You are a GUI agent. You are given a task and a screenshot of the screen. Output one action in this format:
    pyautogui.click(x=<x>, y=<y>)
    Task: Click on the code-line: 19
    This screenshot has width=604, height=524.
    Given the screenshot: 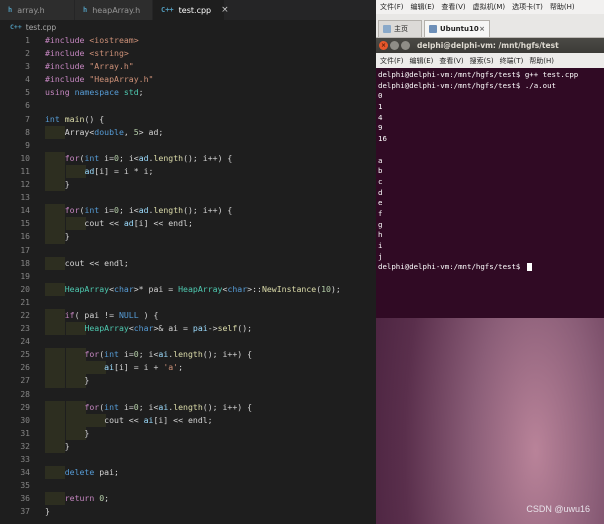 What is the action you would take?
    pyautogui.click(x=188, y=276)
    